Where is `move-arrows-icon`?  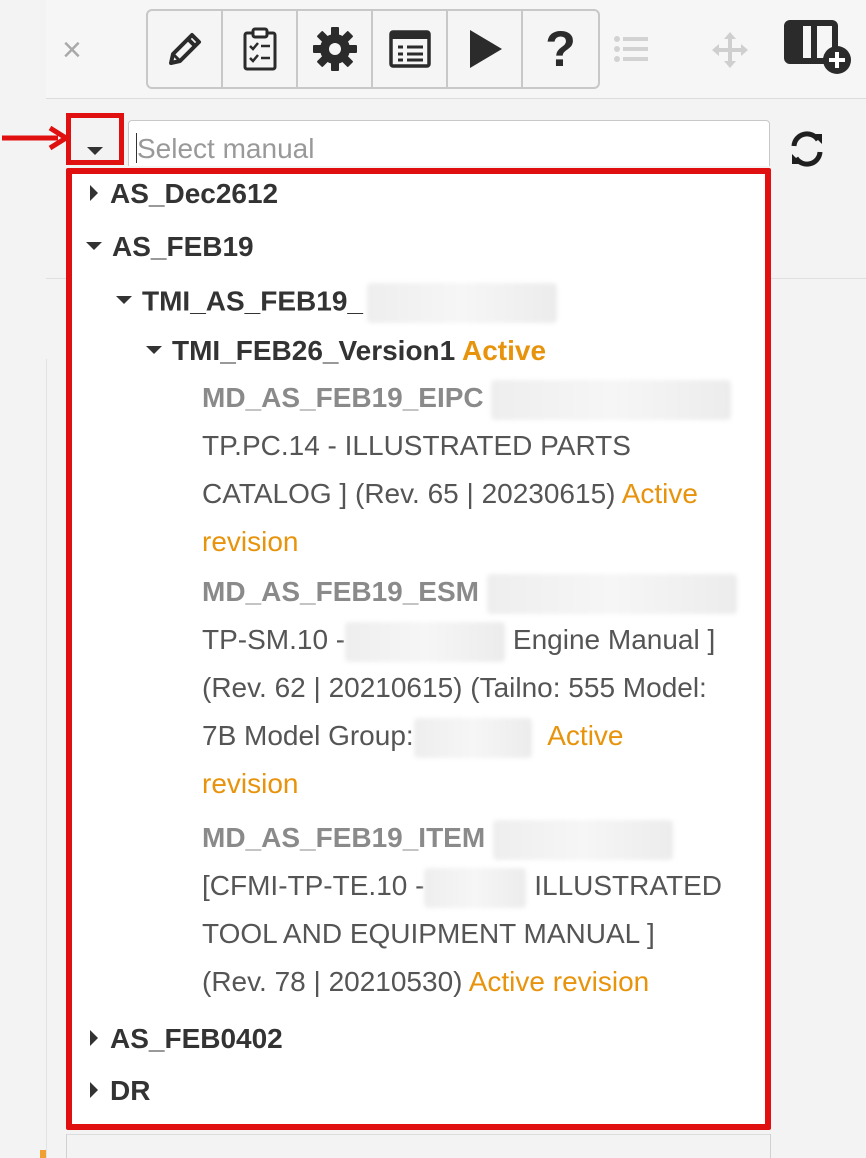
move-arrows-icon is located at coordinates (730, 50).